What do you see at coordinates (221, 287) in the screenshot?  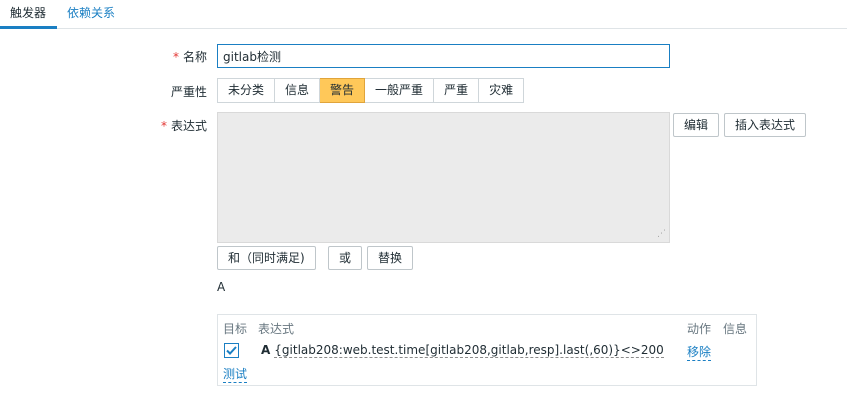 I see `expression-letter: A` at bounding box center [221, 287].